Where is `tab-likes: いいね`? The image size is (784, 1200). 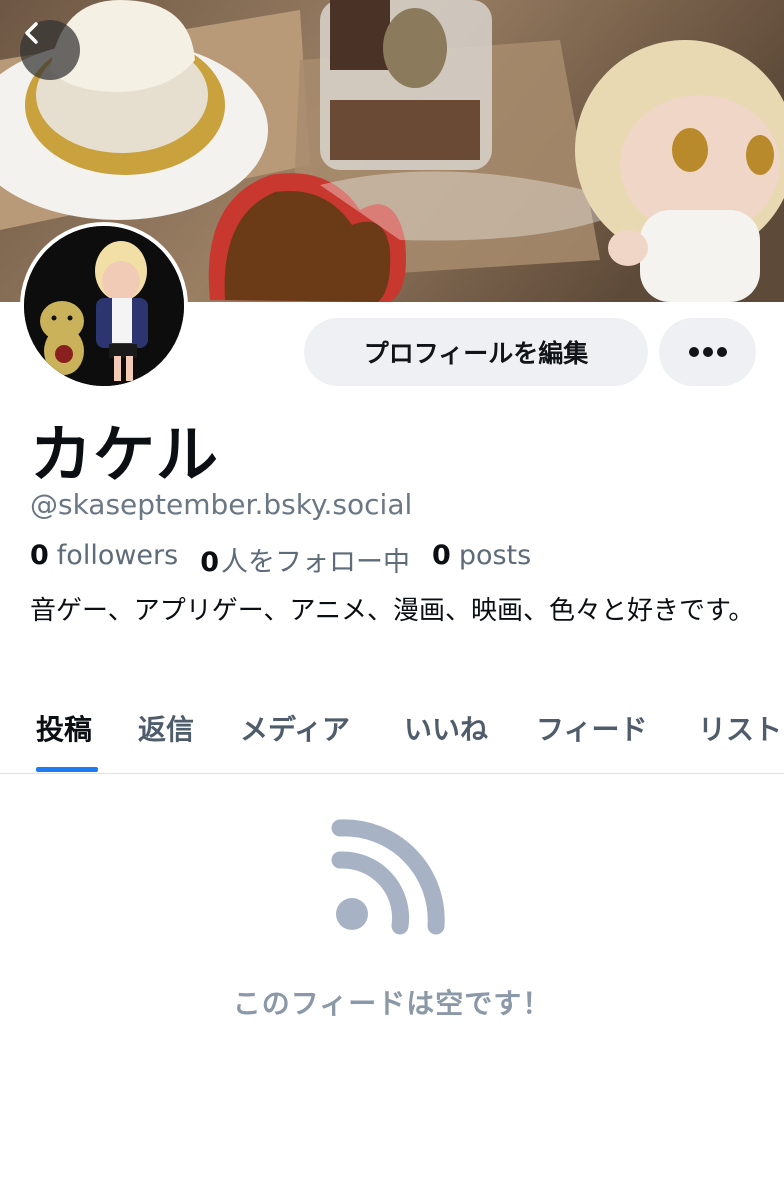 tab-likes: いいね is located at coordinates (446, 728).